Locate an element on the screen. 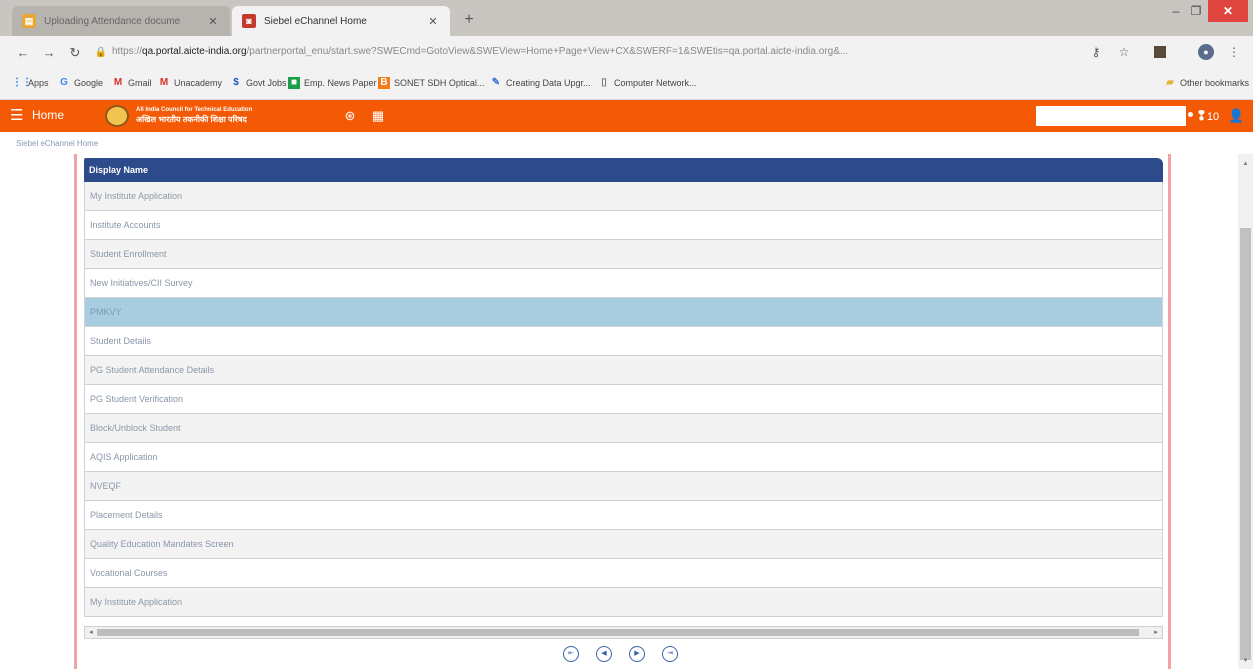  bookmark-unacademy: M Unacademy is located at coordinates (190, 83).